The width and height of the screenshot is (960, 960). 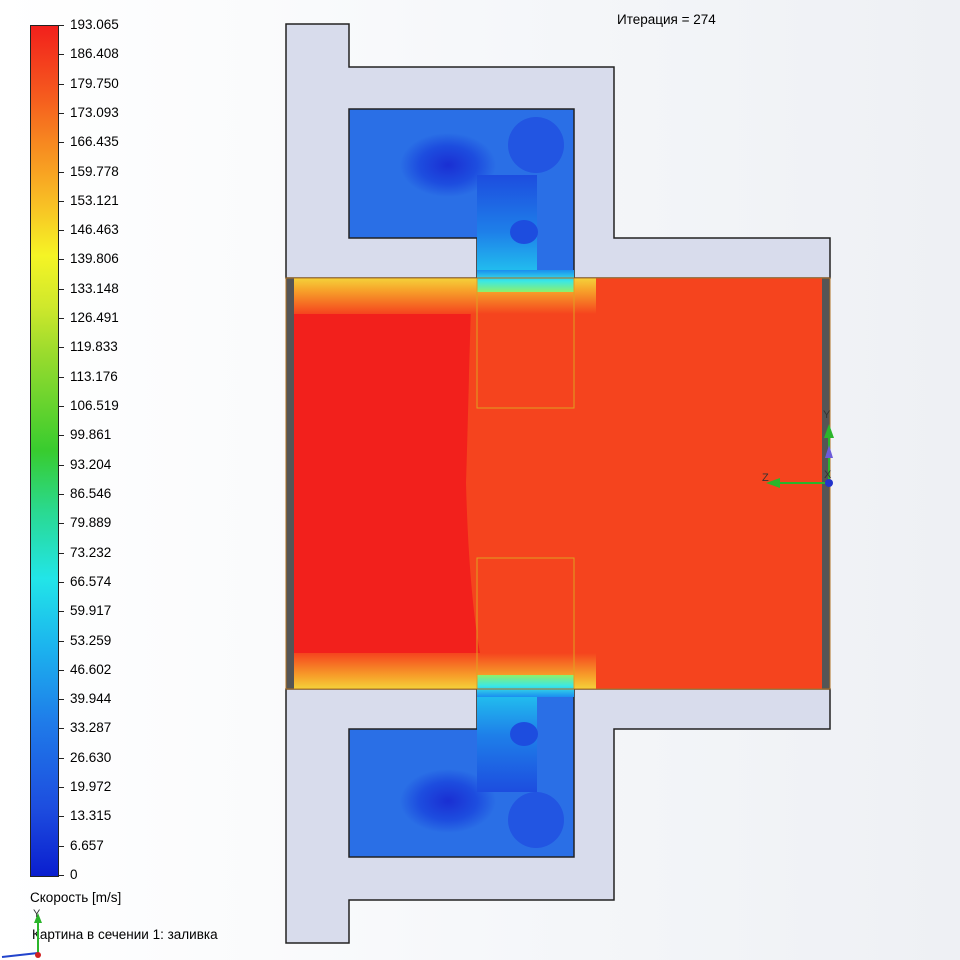 What do you see at coordinates (828, 475) in the screenshot?
I see `axis-x-label: X` at bounding box center [828, 475].